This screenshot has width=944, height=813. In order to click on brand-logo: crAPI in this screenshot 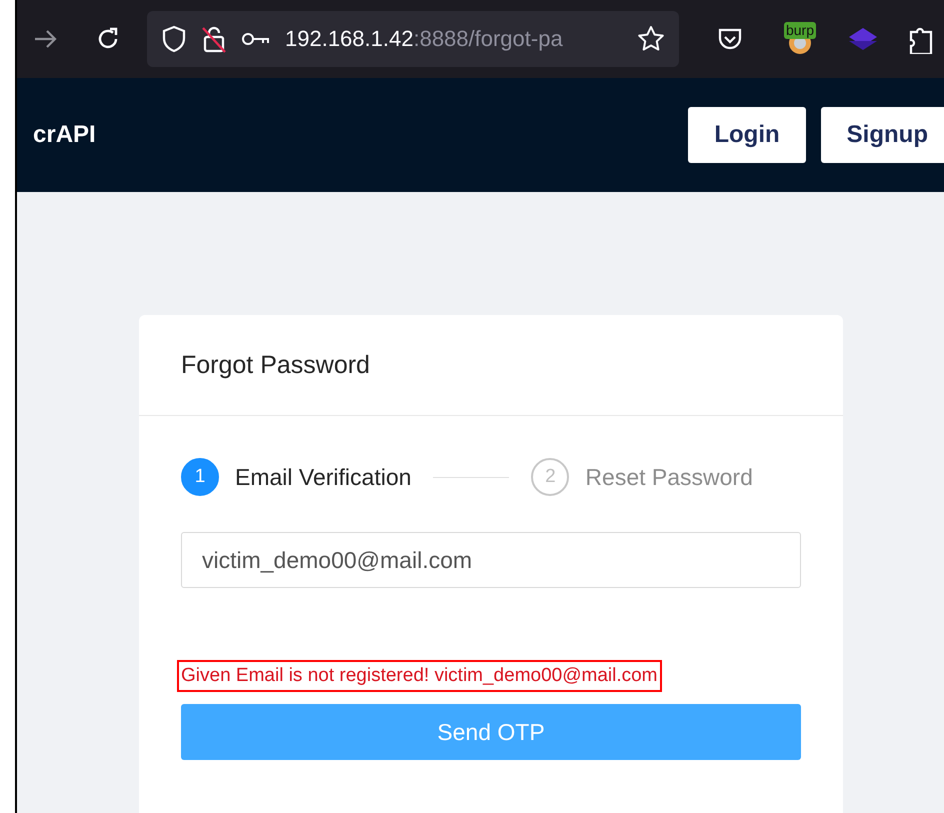, I will do `click(64, 135)`.